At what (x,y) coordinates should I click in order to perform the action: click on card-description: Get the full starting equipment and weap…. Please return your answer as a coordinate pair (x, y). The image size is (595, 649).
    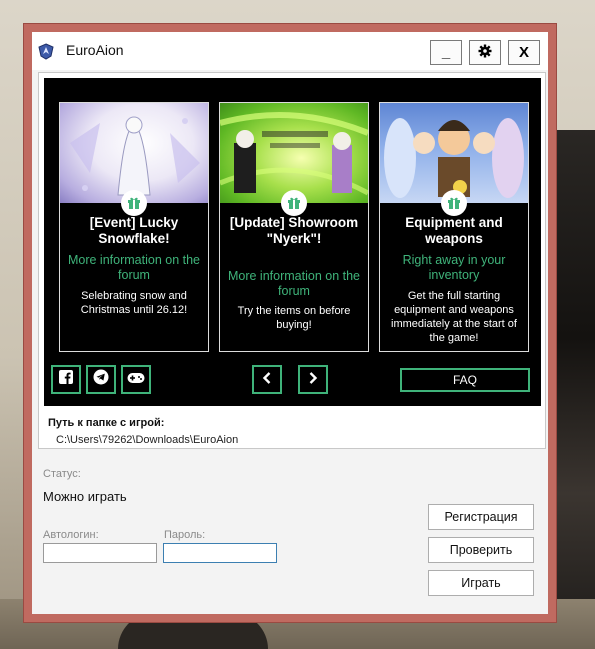
    Looking at the image, I should click on (454, 317).